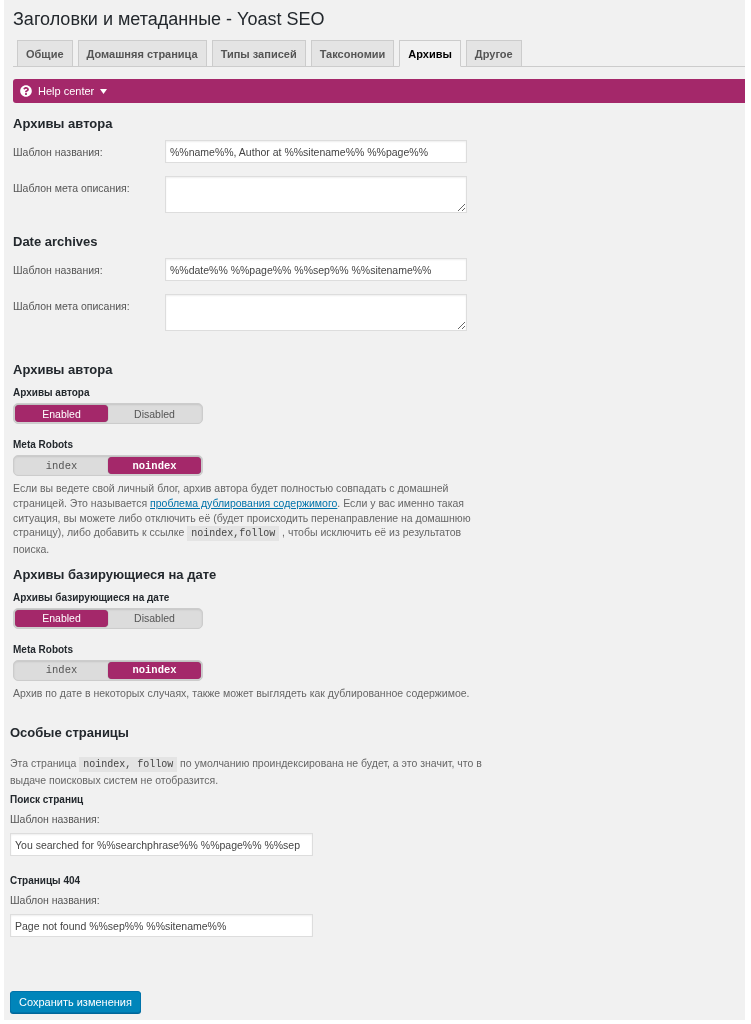 Image resolution: width=751 pixels, height=1024 pixels. What do you see at coordinates (52, 393) in the screenshot?
I see `toggle-label: Архивы автора` at bounding box center [52, 393].